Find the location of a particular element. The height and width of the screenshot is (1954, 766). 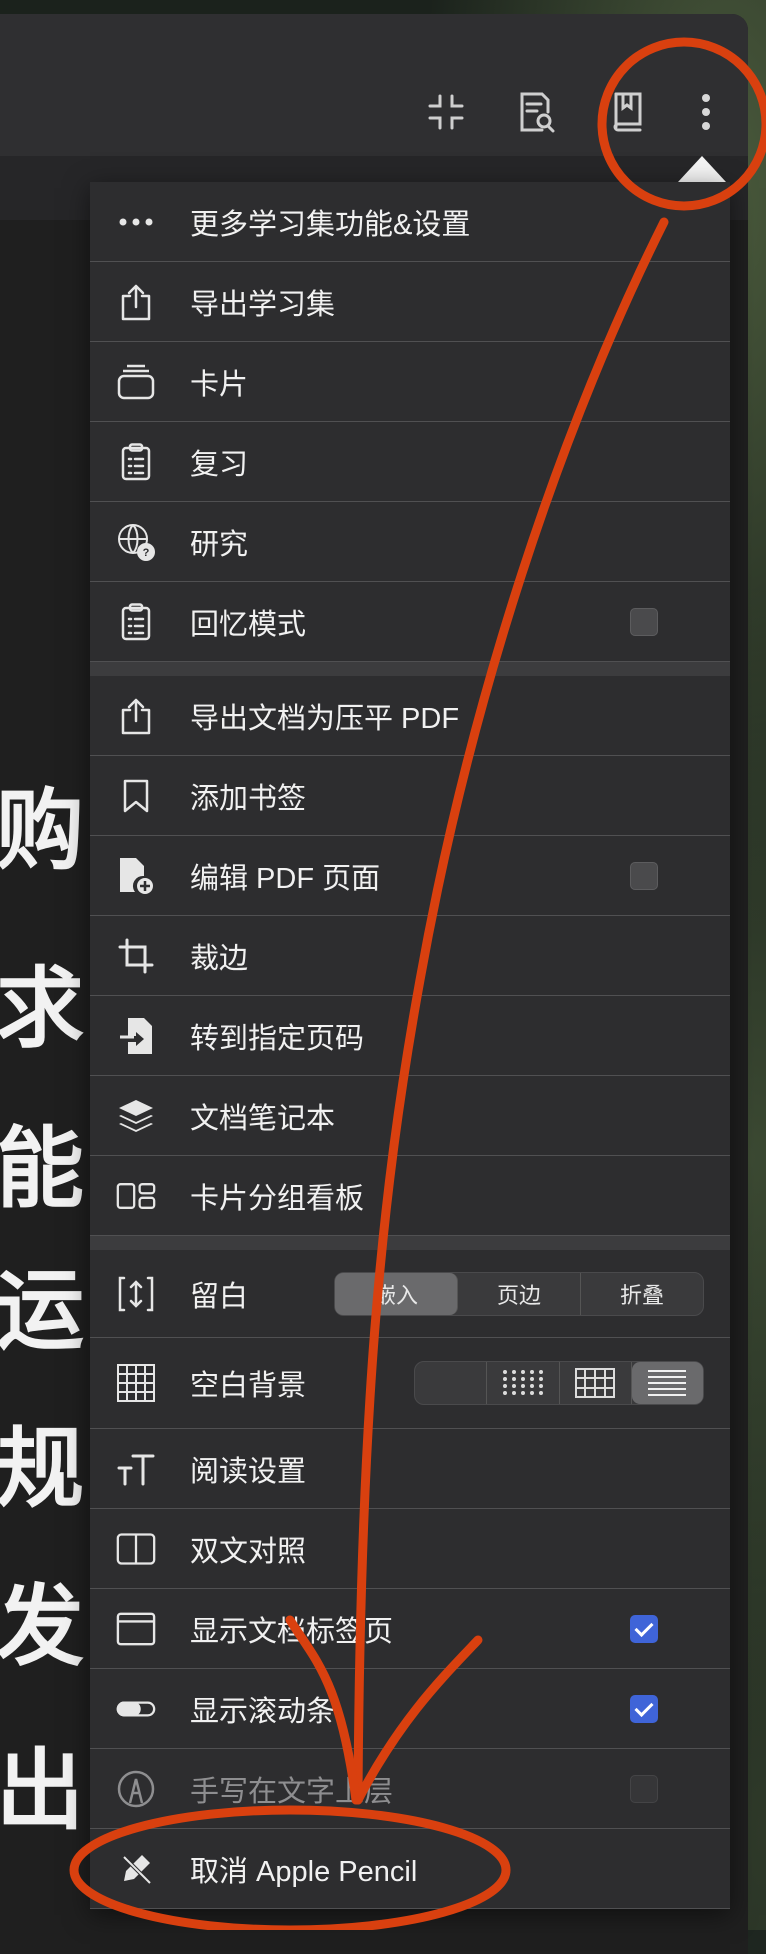

menu-item-export-flat-pdf: 导出文档为压平 PDF is located at coordinates (410, 716).